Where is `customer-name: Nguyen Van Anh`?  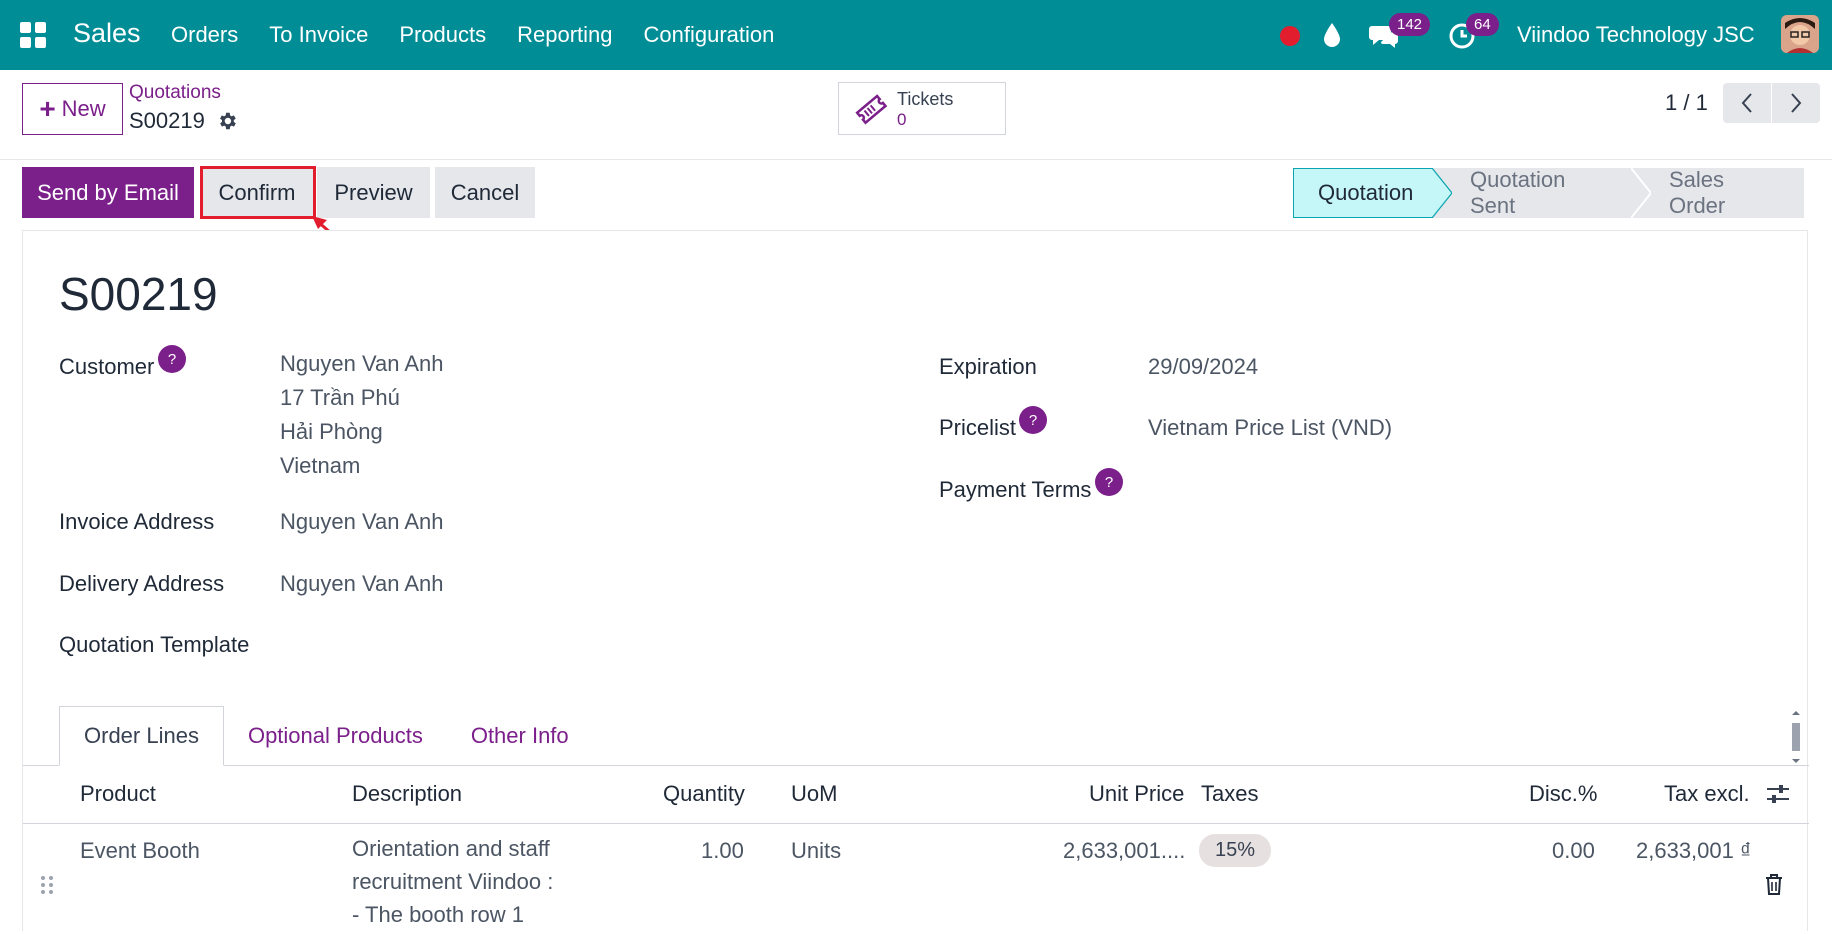
customer-name: Nguyen Van Anh is located at coordinates (362, 363).